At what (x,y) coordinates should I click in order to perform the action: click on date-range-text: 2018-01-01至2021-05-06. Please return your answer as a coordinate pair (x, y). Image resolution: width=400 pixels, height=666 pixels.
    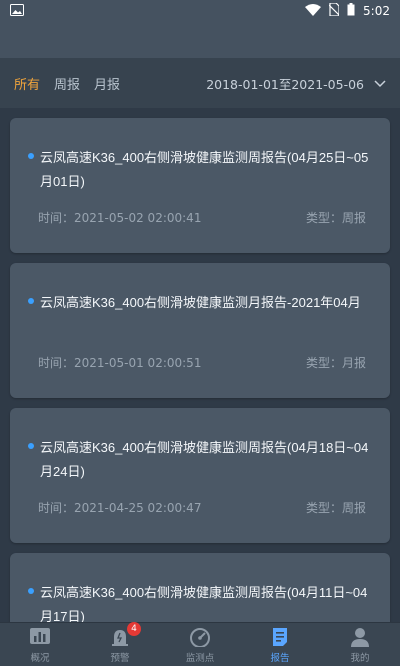
    Looking at the image, I should click on (285, 84).